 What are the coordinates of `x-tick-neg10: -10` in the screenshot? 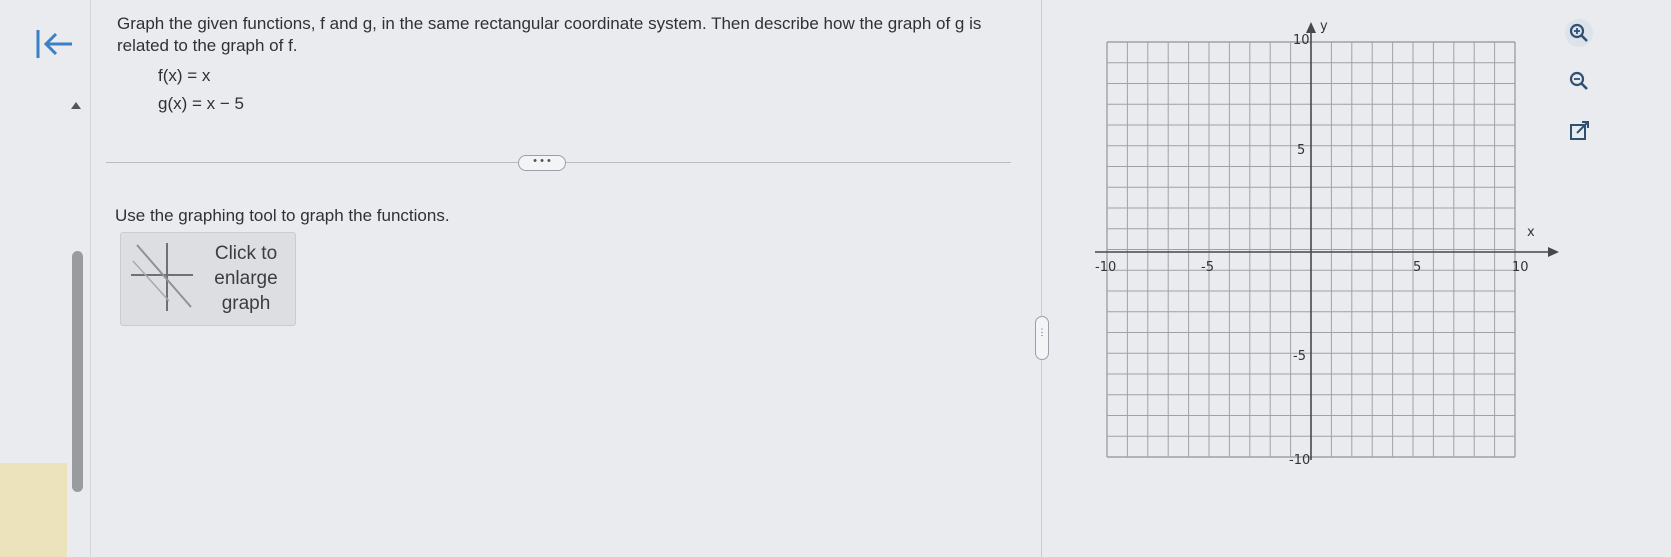 It's located at (1105, 267).